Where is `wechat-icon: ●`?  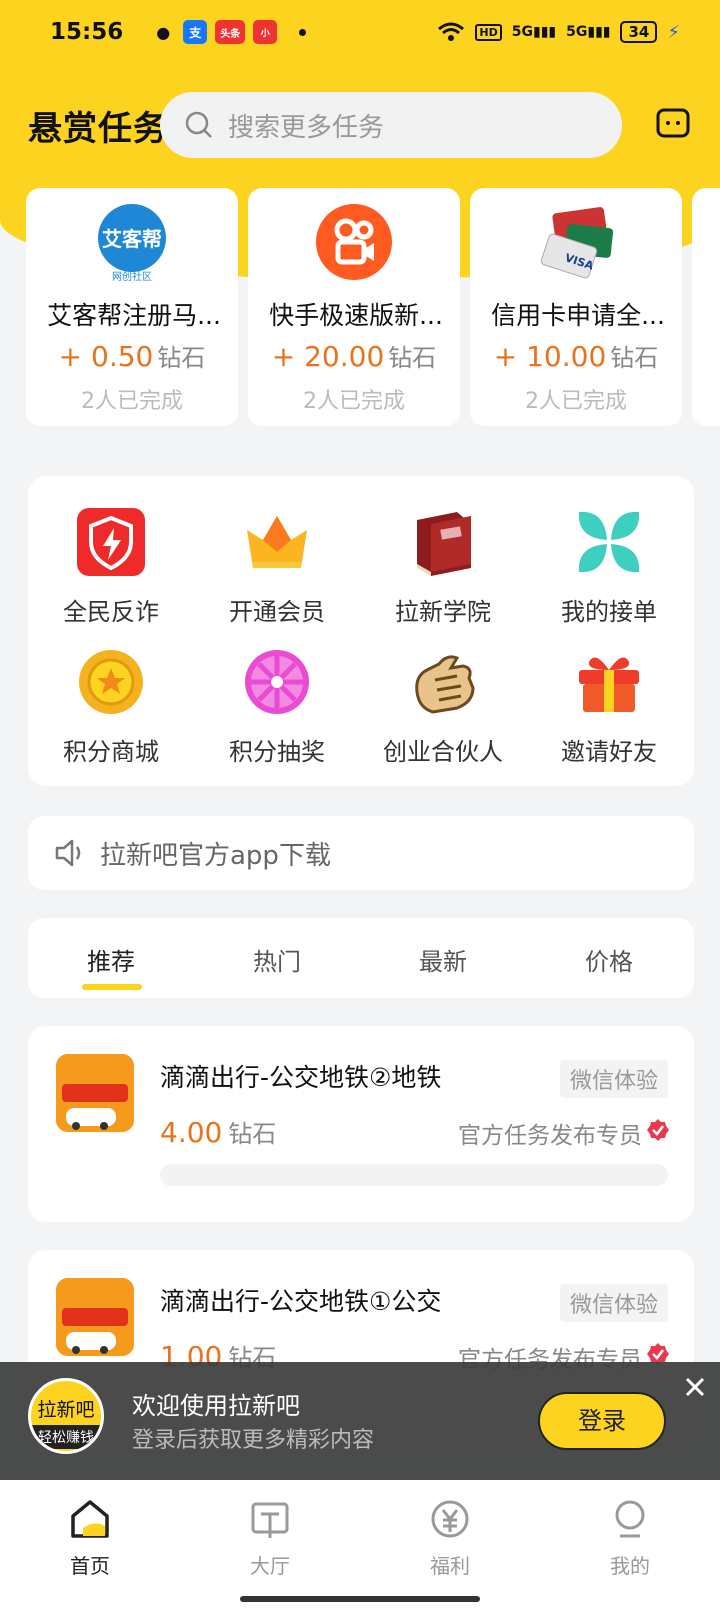
wechat-icon: ● is located at coordinates (163, 32).